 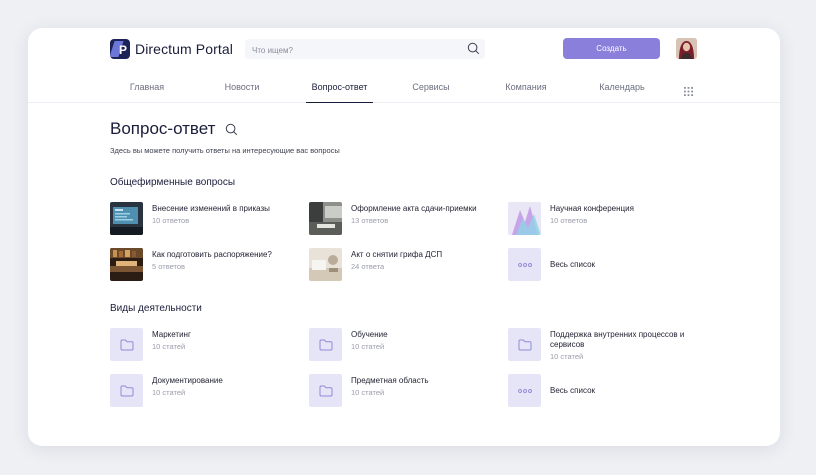 I want to click on top-header: Directum Portal Создать, so click(x=404, y=50).